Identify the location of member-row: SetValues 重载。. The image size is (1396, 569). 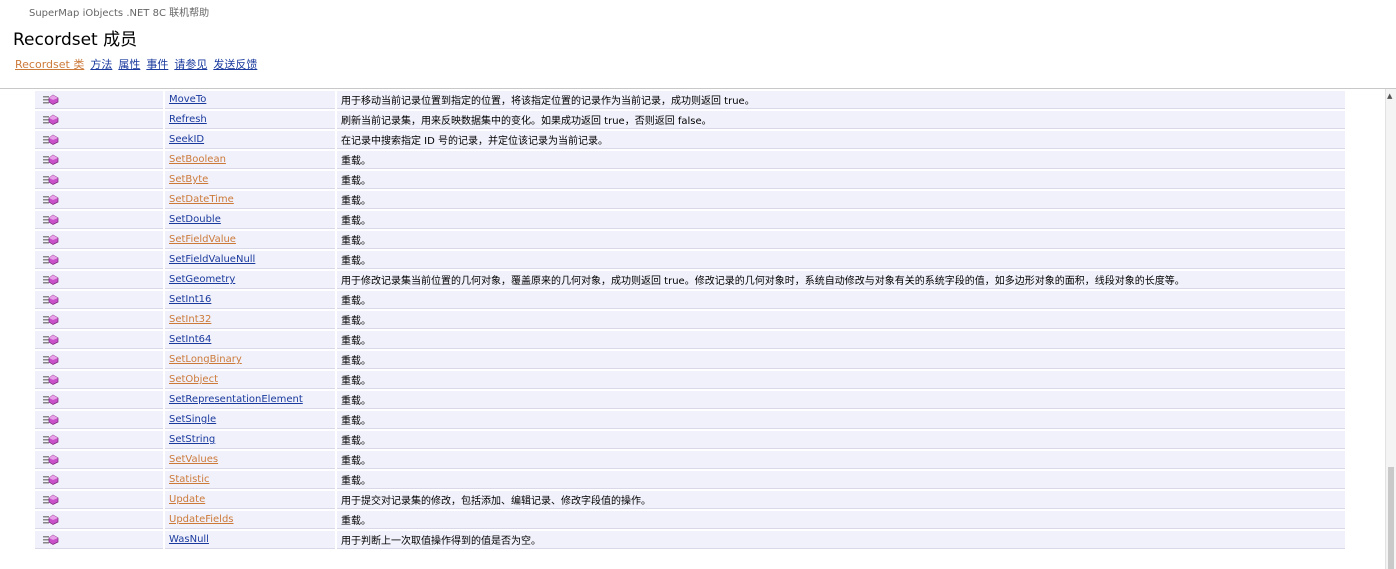
(690, 460).